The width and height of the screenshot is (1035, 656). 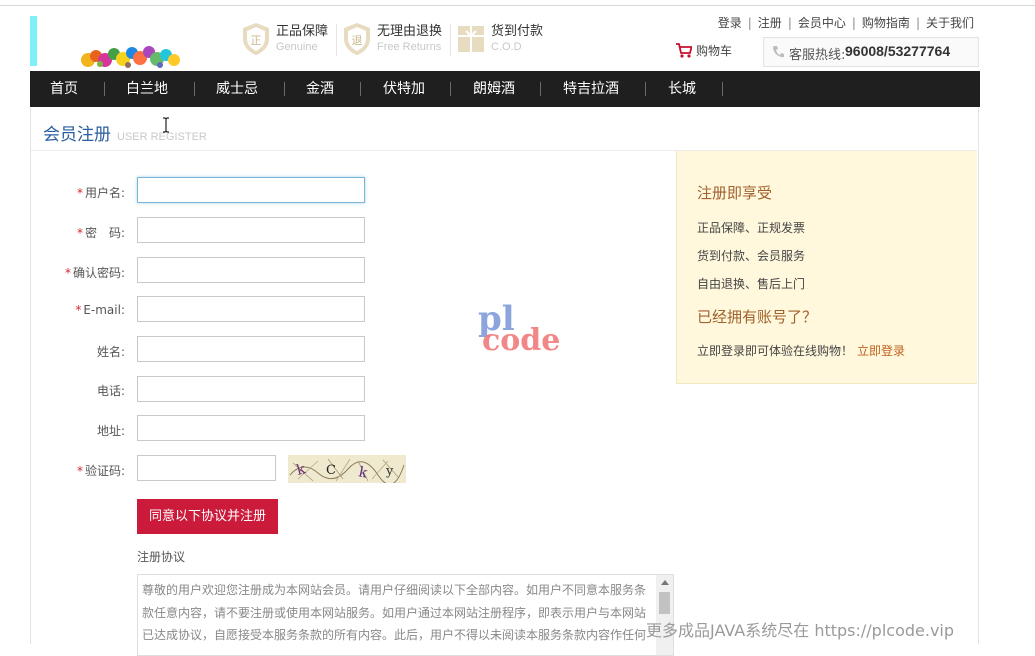 I want to click on agreement-scrollbar, so click(x=664, y=615).